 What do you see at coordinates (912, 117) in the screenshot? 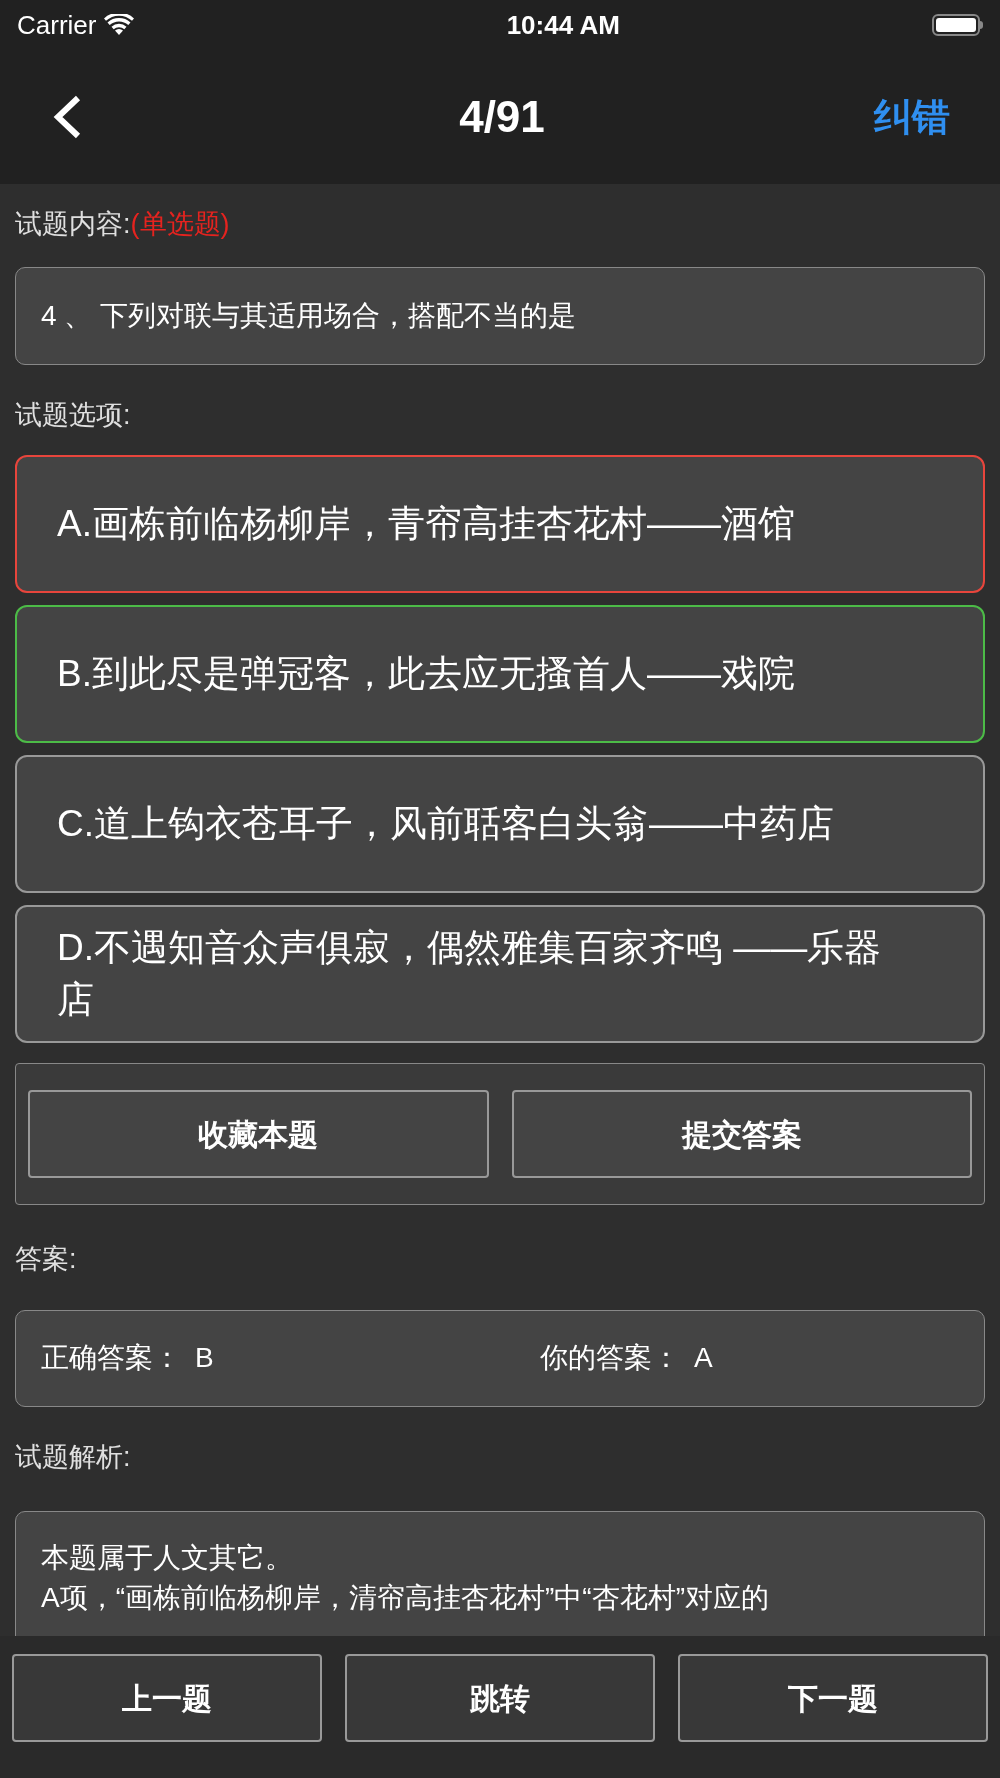
I see `report-error-button: 纠错` at bounding box center [912, 117].